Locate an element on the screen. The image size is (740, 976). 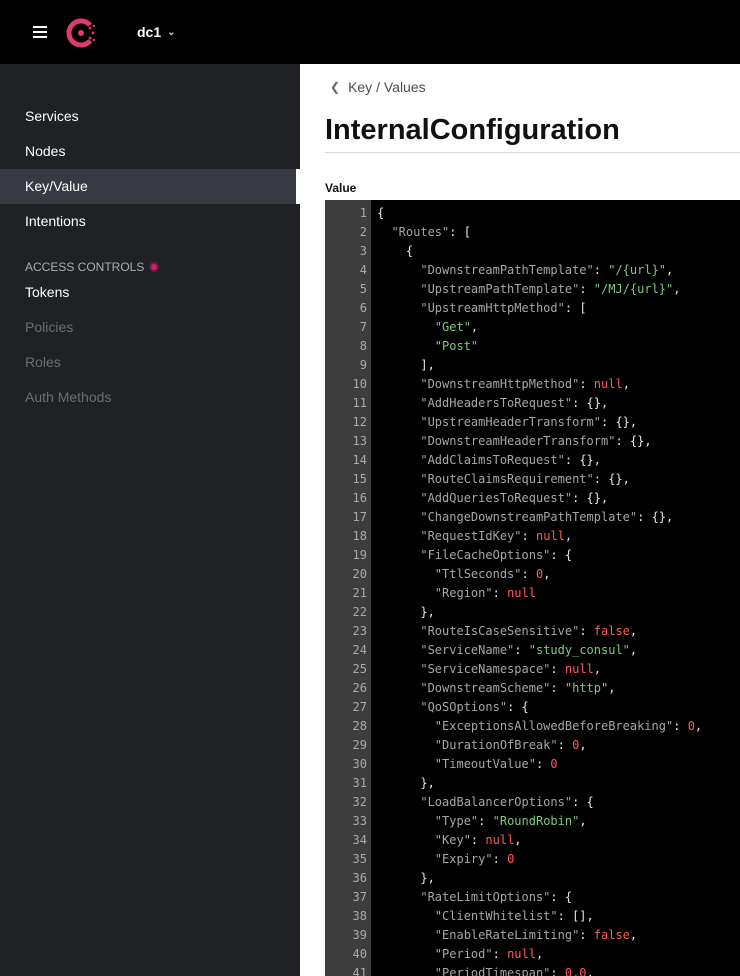
code-line: 38 "ClientWhitelist": [], is located at coordinates (532, 916).